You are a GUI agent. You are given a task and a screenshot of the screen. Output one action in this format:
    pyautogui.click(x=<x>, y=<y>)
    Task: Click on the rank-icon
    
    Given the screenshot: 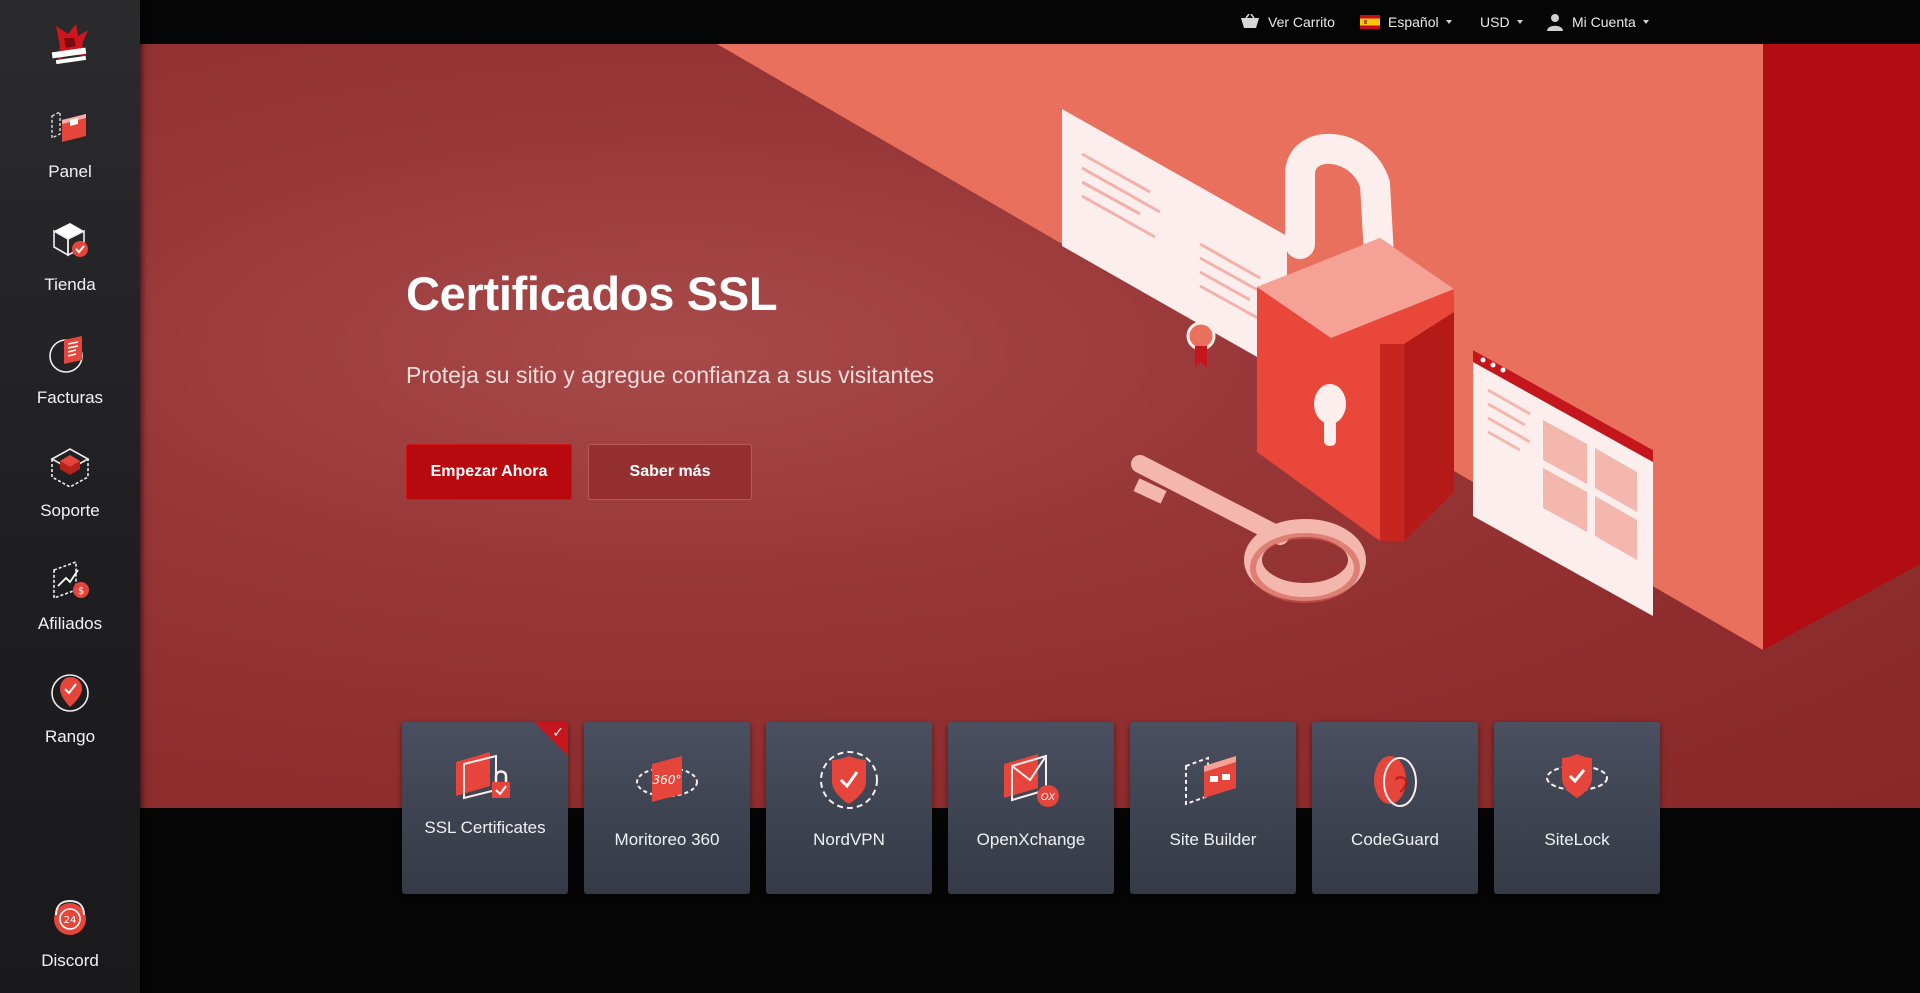 What is the action you would take?
    pyautogui.click(x=70, y=693)
    